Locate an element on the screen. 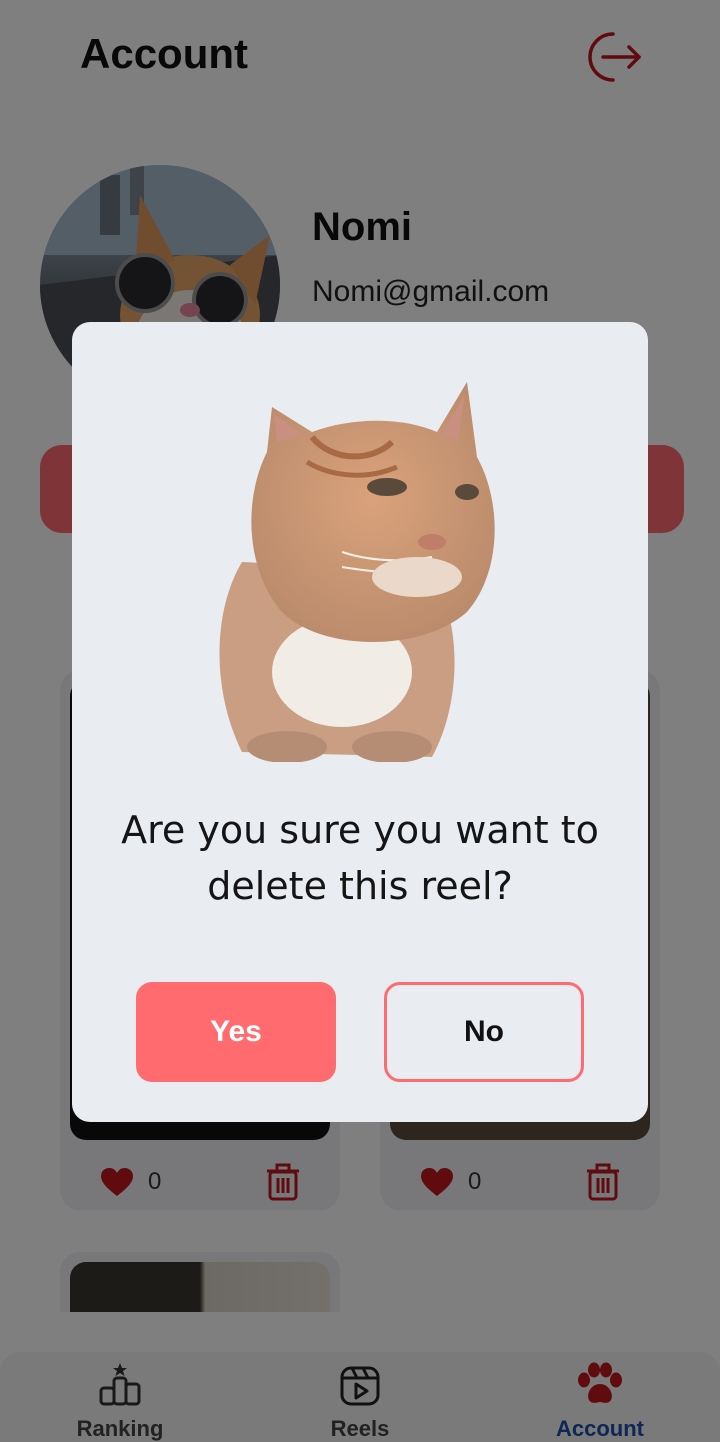  yes-button: Yes is located at coordinates (236, 1032).